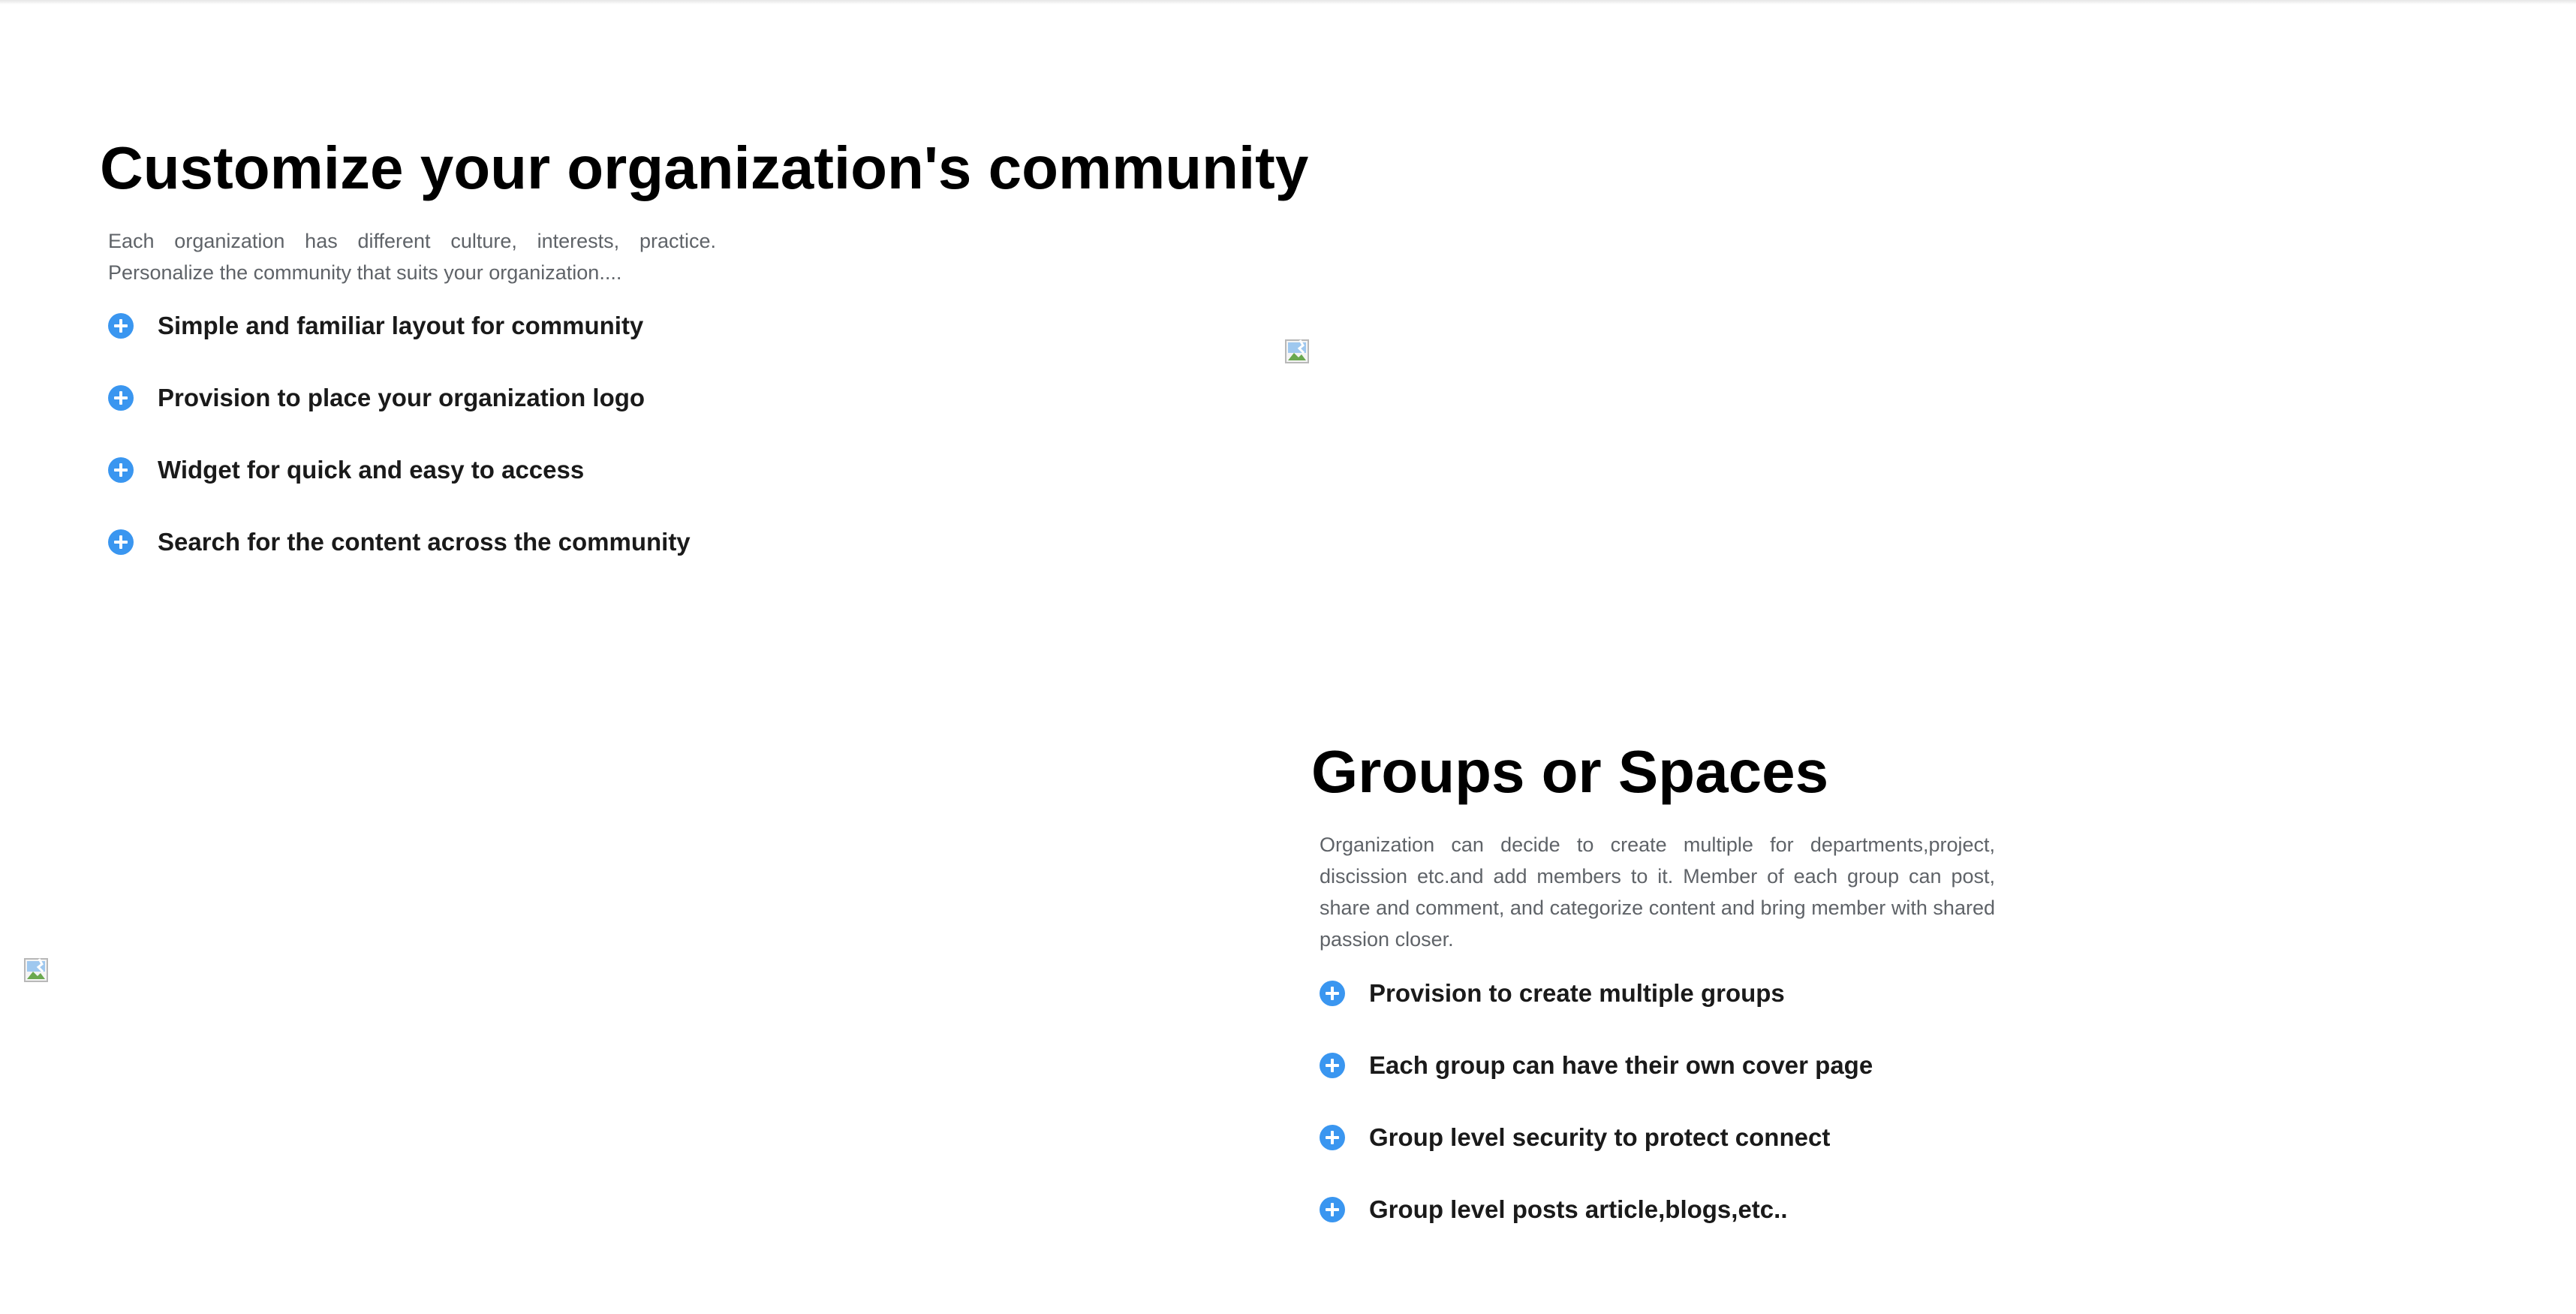 The height and width of the screenshot is (1314, 2576). Describe the element at coordinates (1570, 772) in the screenshot. I see `section-title: Groups or Spaces` at that location.